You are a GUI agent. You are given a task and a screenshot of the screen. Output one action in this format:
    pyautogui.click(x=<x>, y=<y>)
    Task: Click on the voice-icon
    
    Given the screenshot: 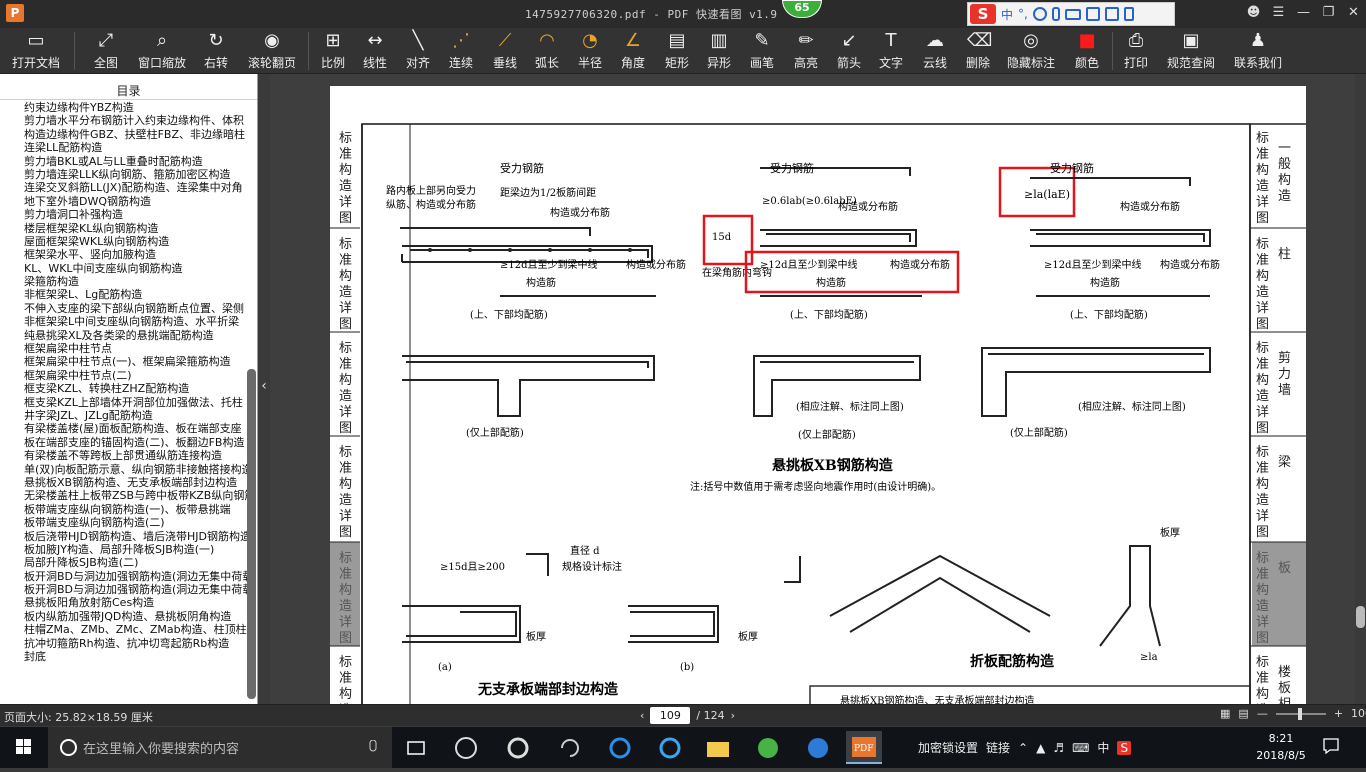 What is the action you would take?
    pyautogui.click(x=1055, y=14)
    